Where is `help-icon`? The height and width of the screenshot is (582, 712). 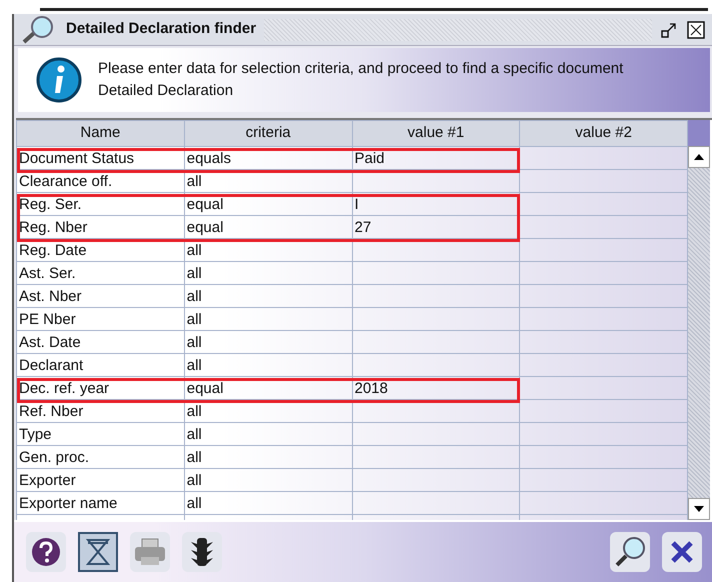
help-icon is located at coordinates (46, 552).